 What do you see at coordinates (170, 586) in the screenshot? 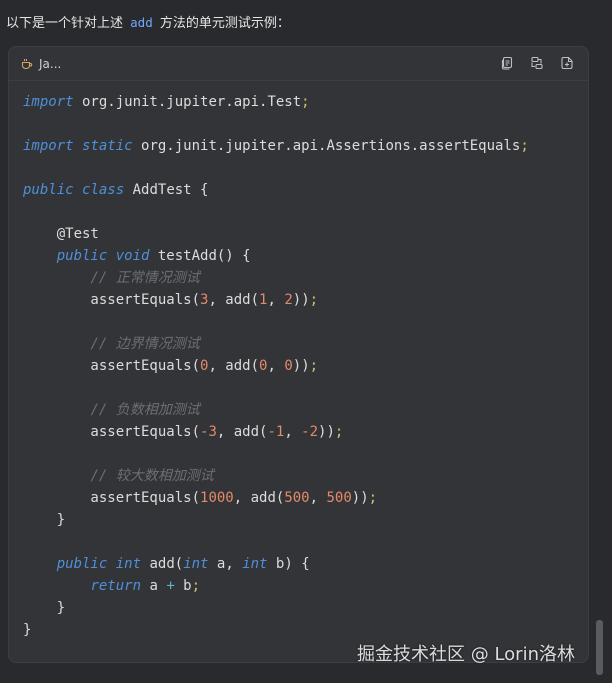
I see `code-token: +` at bounding box center [170, 586].